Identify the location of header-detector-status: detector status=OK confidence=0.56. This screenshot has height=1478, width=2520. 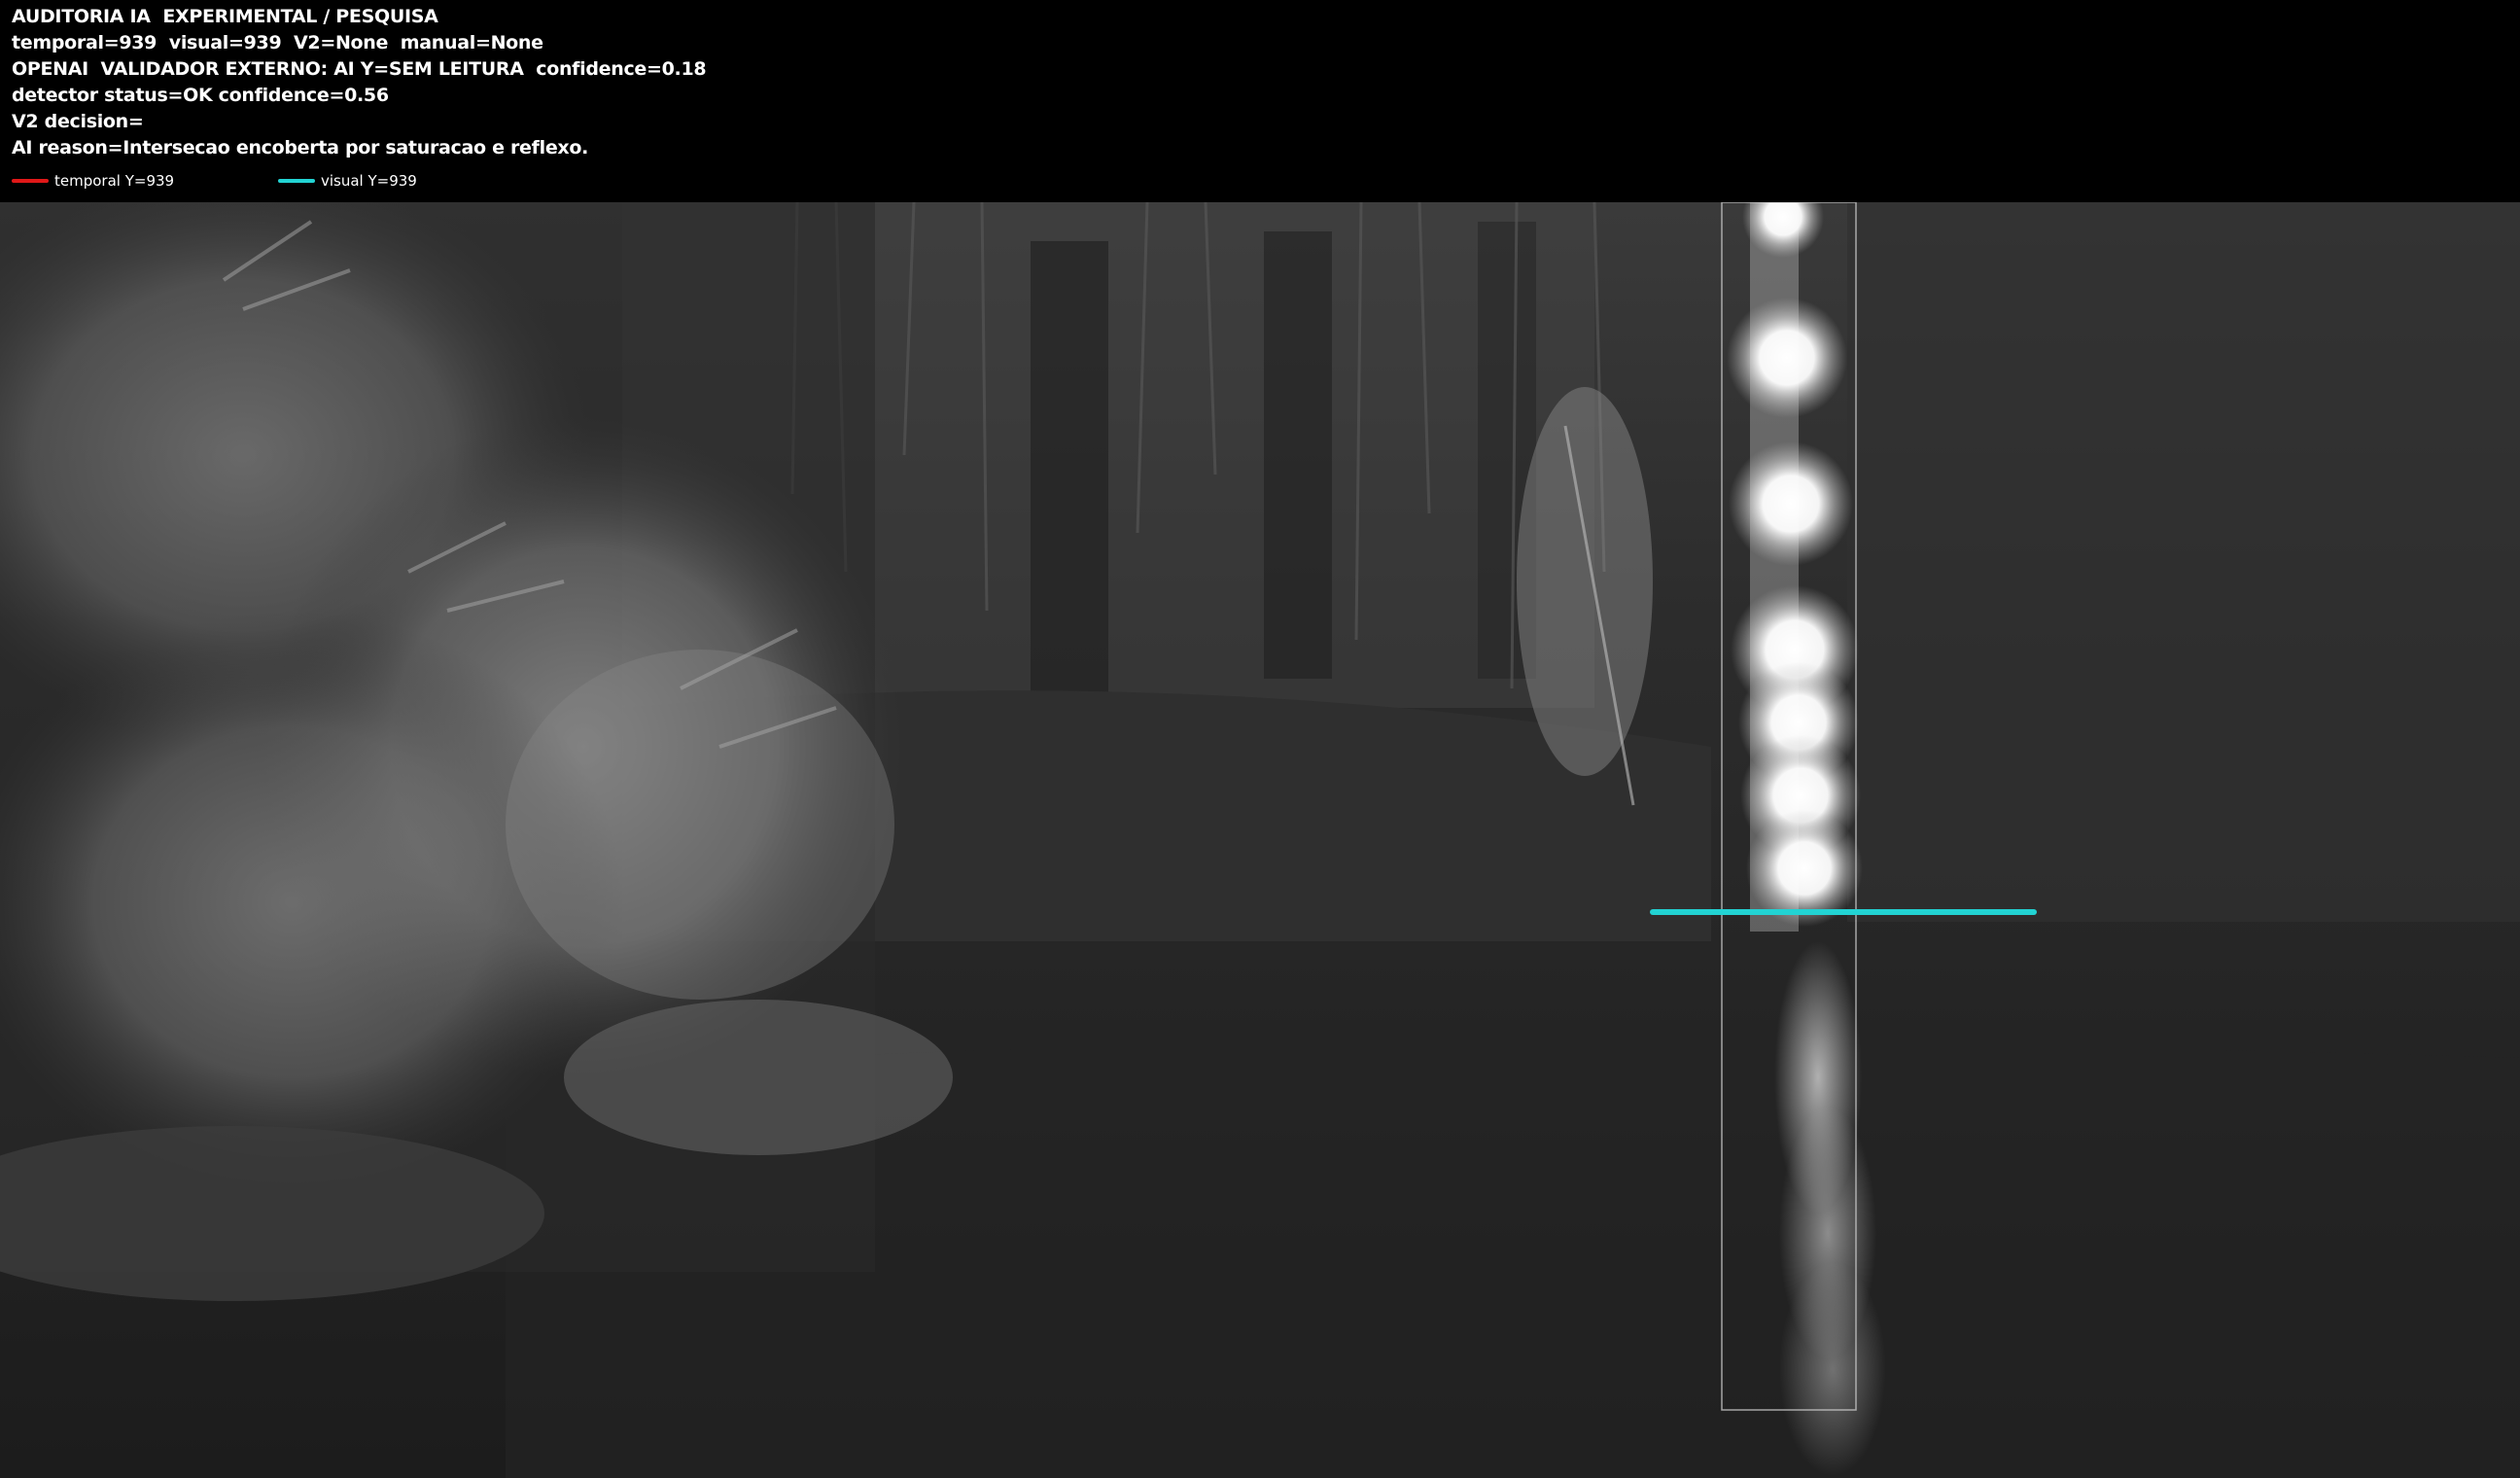
(200, 95).